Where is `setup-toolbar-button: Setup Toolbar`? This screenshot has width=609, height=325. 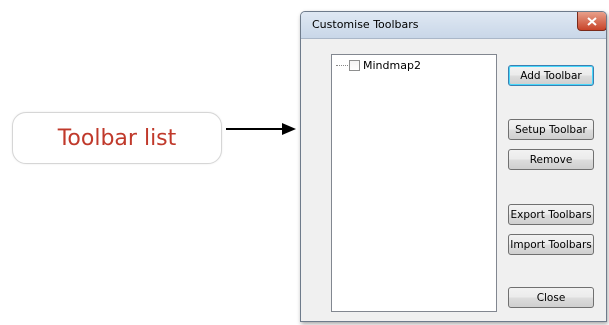
setup-toolbar-button: Setup Toolbar is located at coordinates (551, 129).